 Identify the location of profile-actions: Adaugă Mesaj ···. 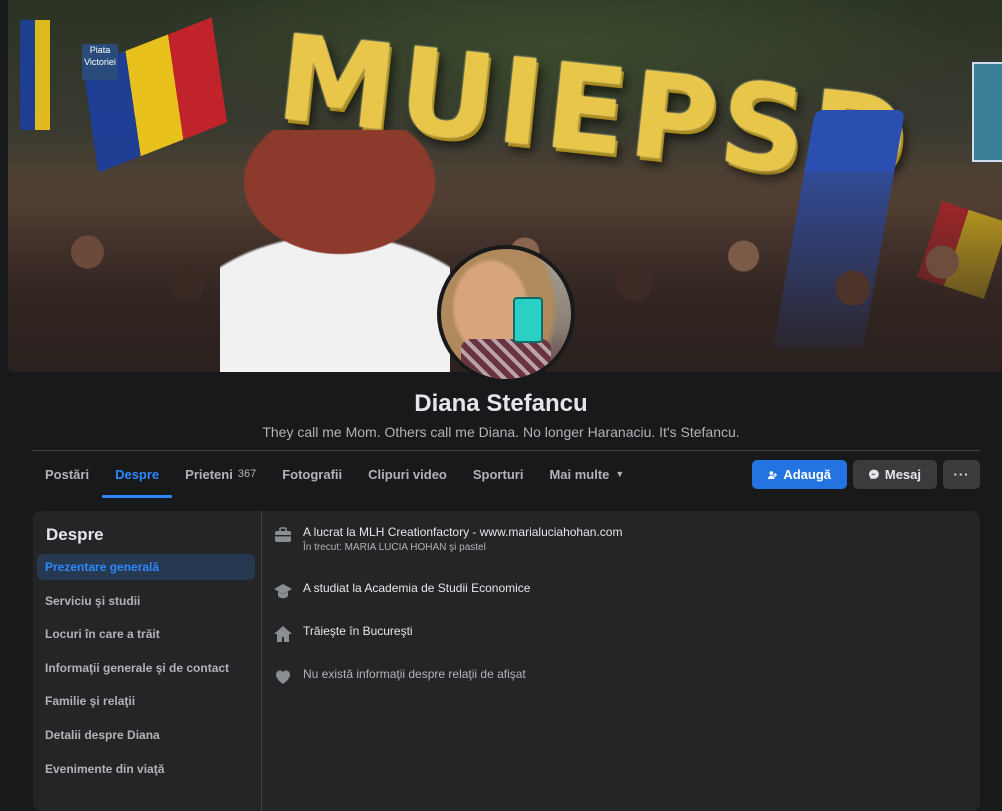
(866, 474).